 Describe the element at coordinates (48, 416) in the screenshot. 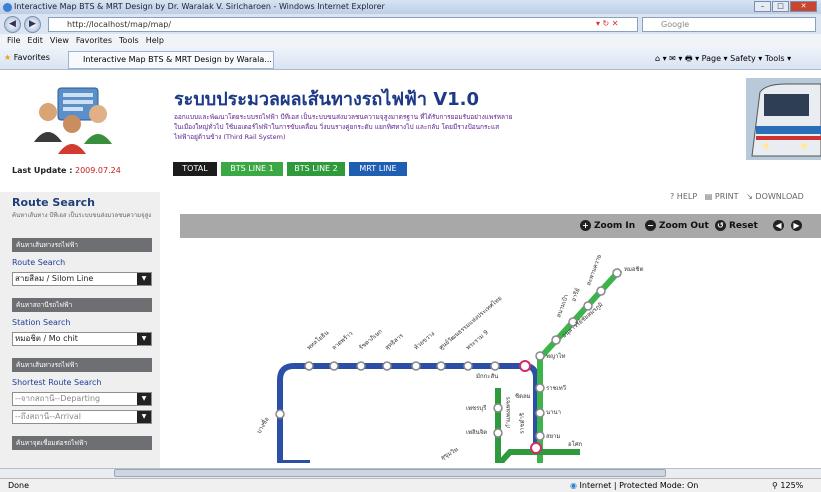

I see `arrival-value: --ถึงสถานี--Arrival` at that location.